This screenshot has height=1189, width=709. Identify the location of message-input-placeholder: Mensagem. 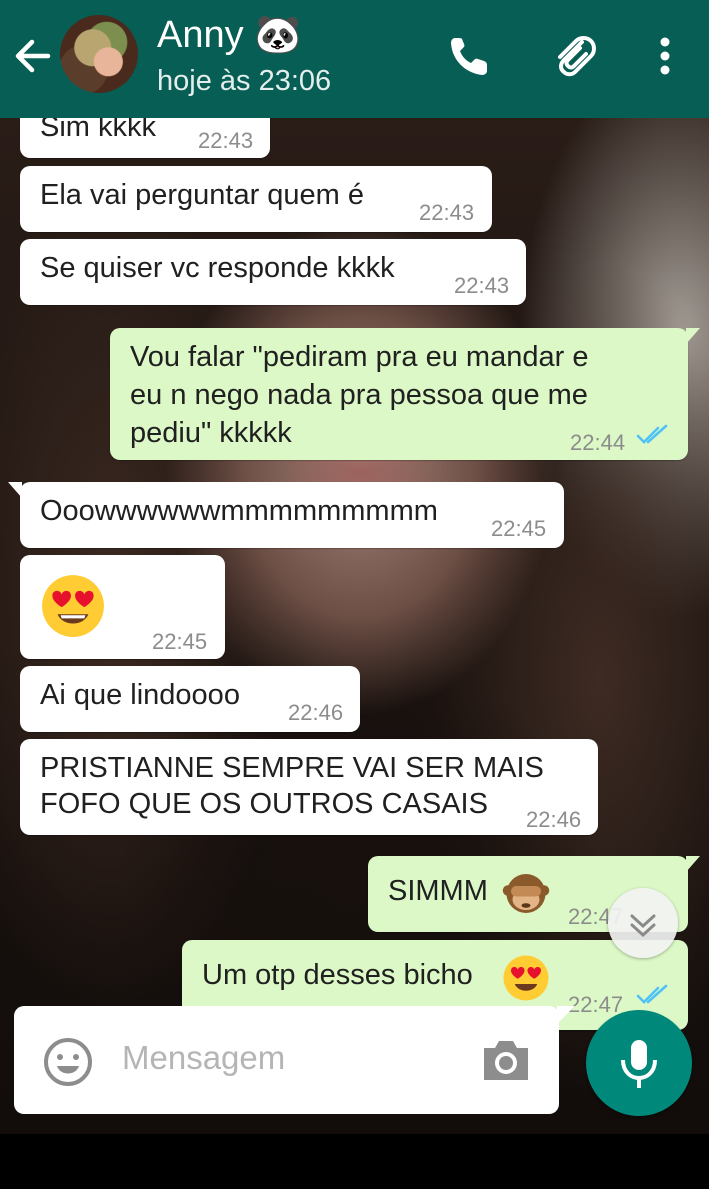
(203, 1058).